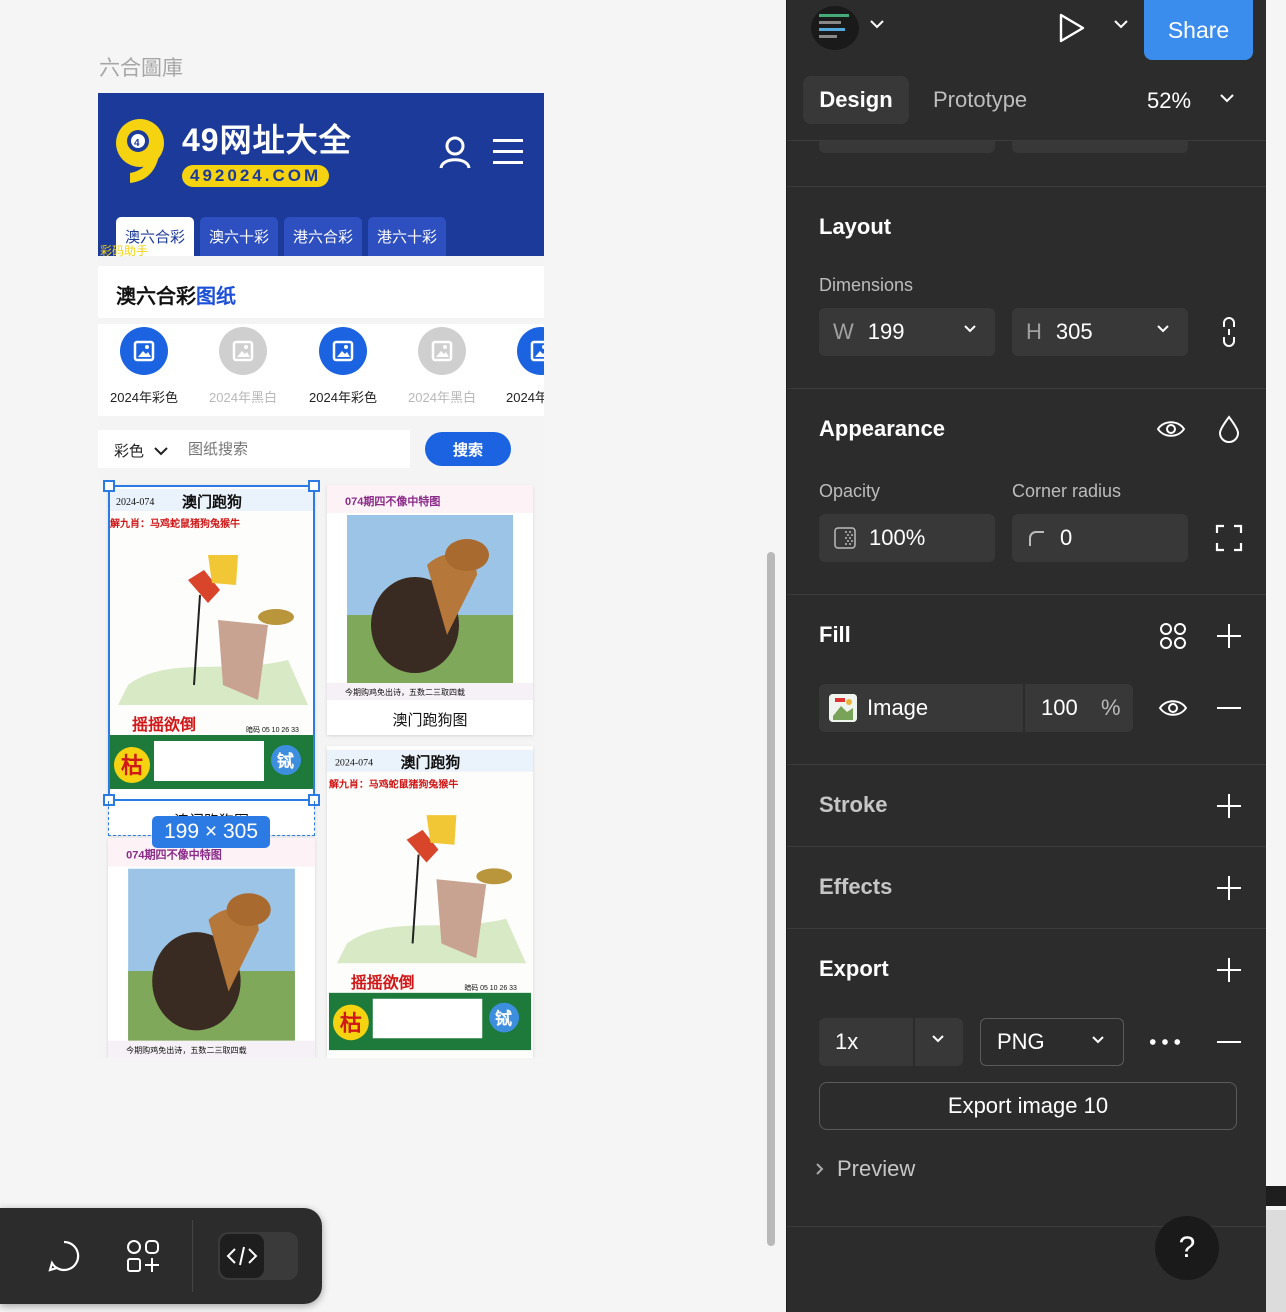 This screenshot has width=1286, height=1312. I want to click on assets-button, so click(143, 1256).